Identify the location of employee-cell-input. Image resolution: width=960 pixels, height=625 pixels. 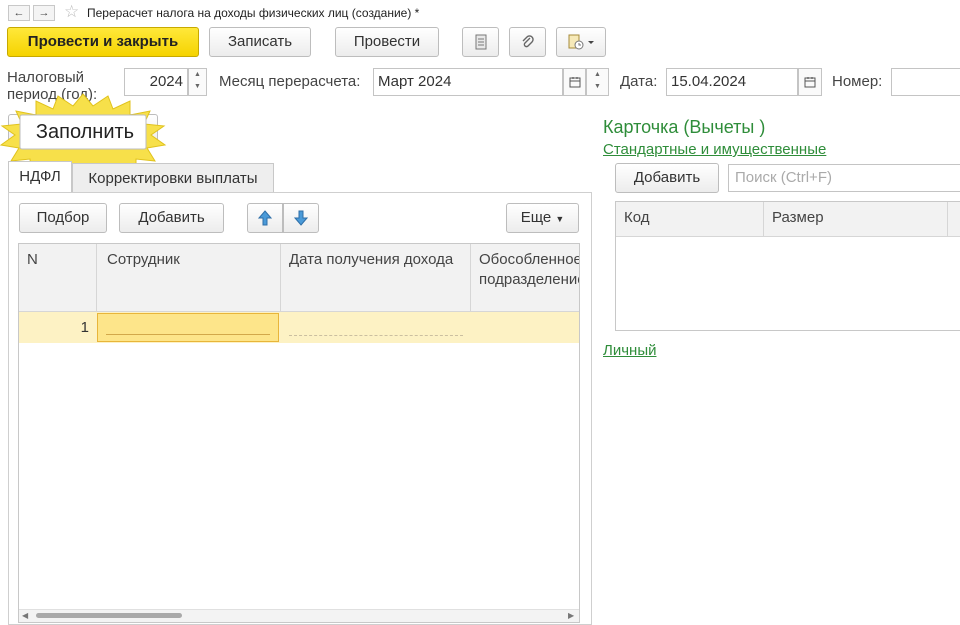
(188, 327).